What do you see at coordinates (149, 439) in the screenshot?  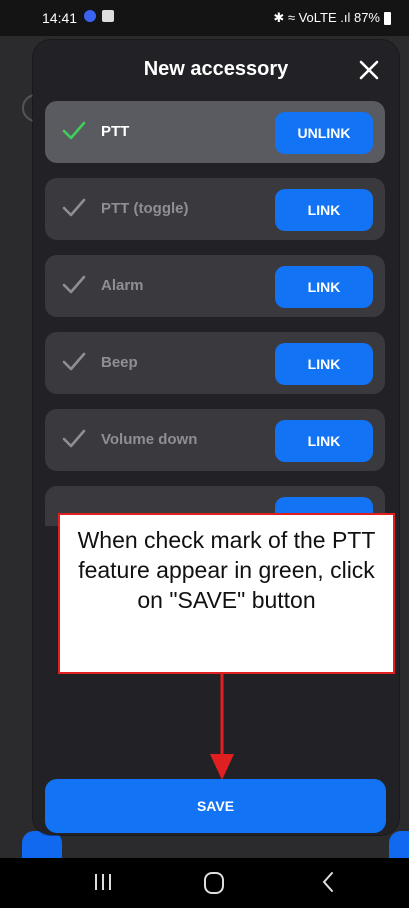 I see `accessory-row-label: Volume down` at bounding box center [149, 439].